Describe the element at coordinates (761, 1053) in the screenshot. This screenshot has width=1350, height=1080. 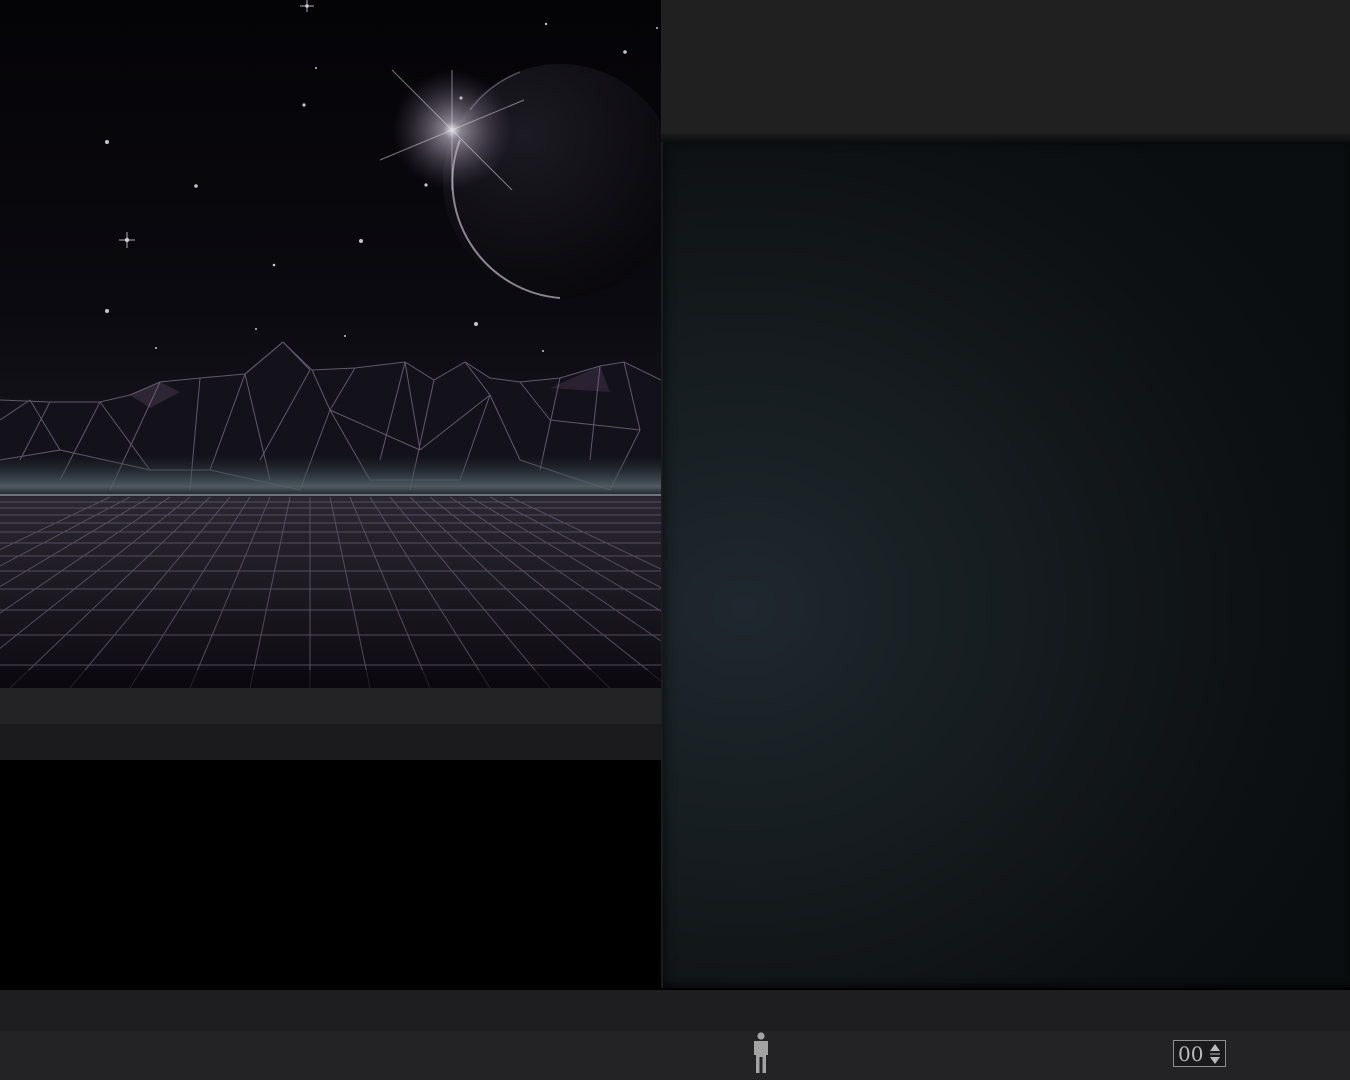
I see `person-icon` at that location.